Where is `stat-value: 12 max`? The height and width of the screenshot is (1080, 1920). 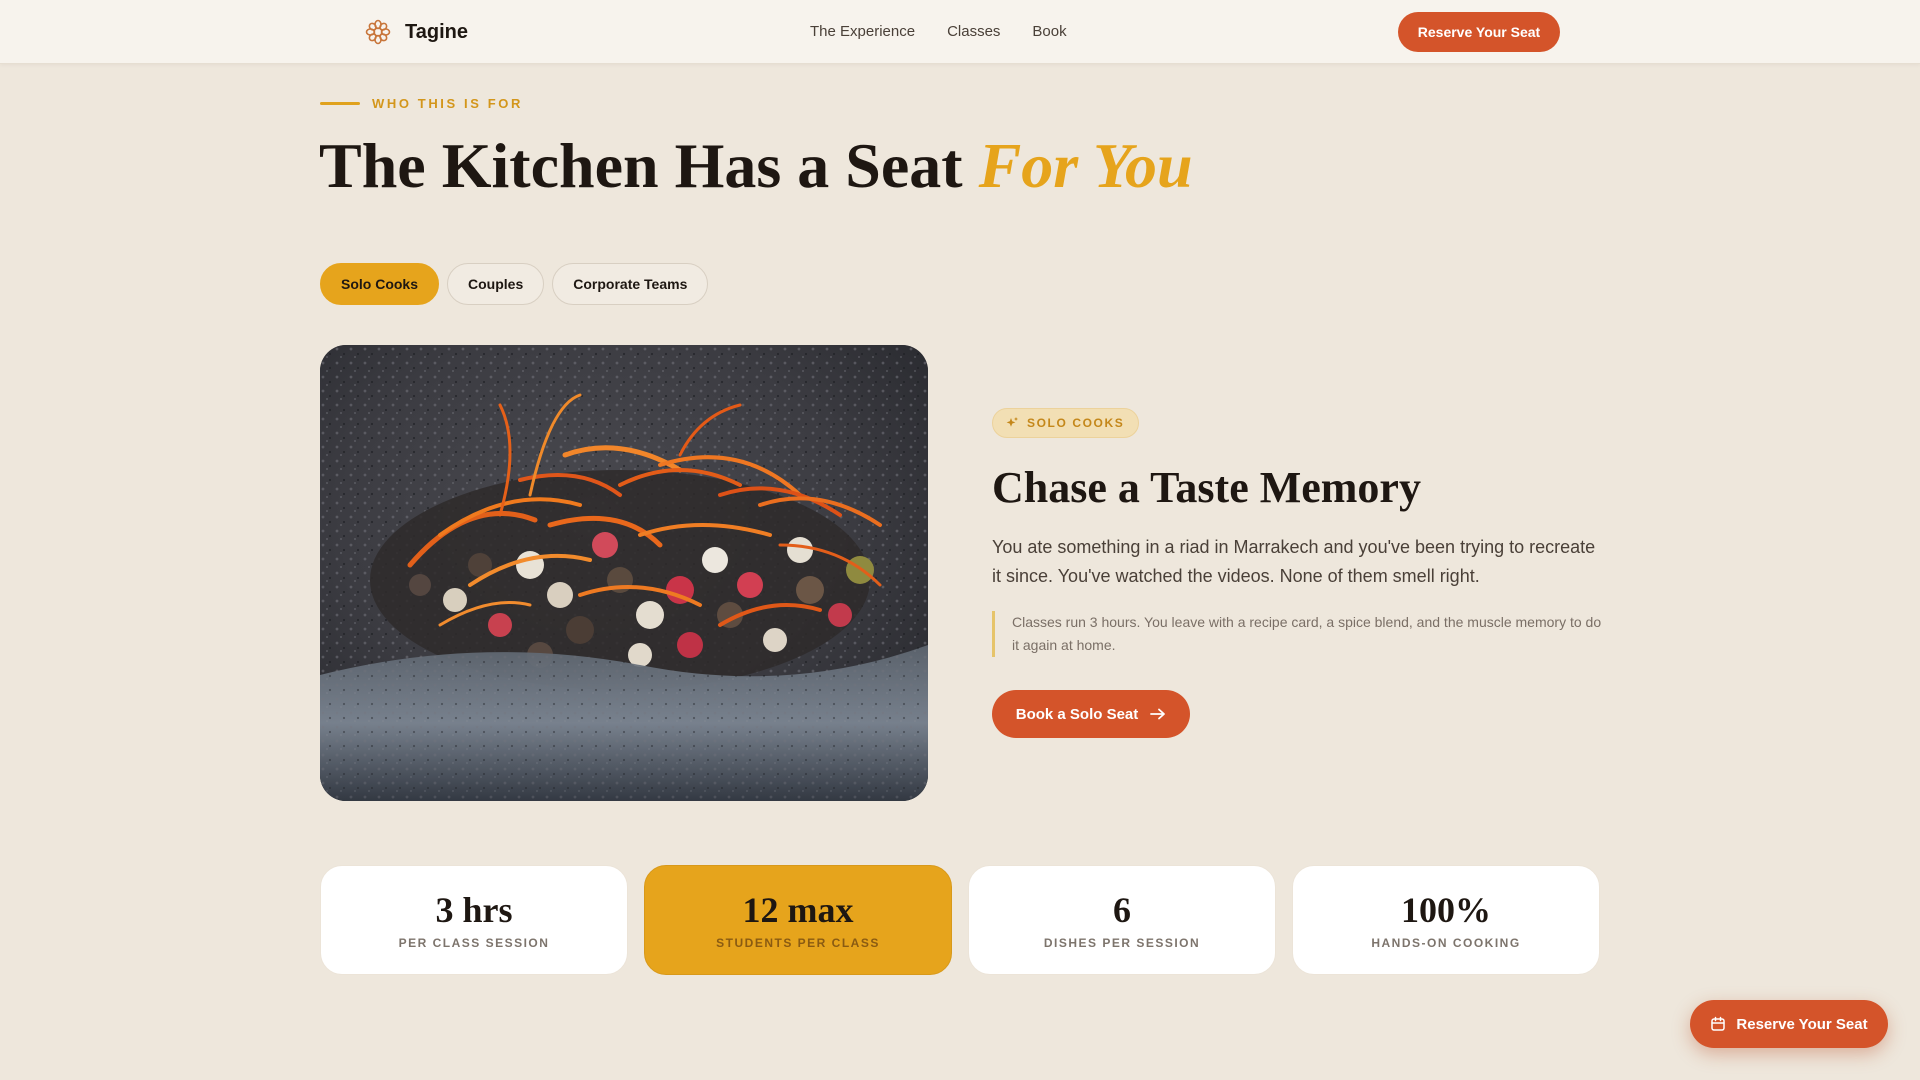 stat-value: 12 max is located at coordinates (798, 910).